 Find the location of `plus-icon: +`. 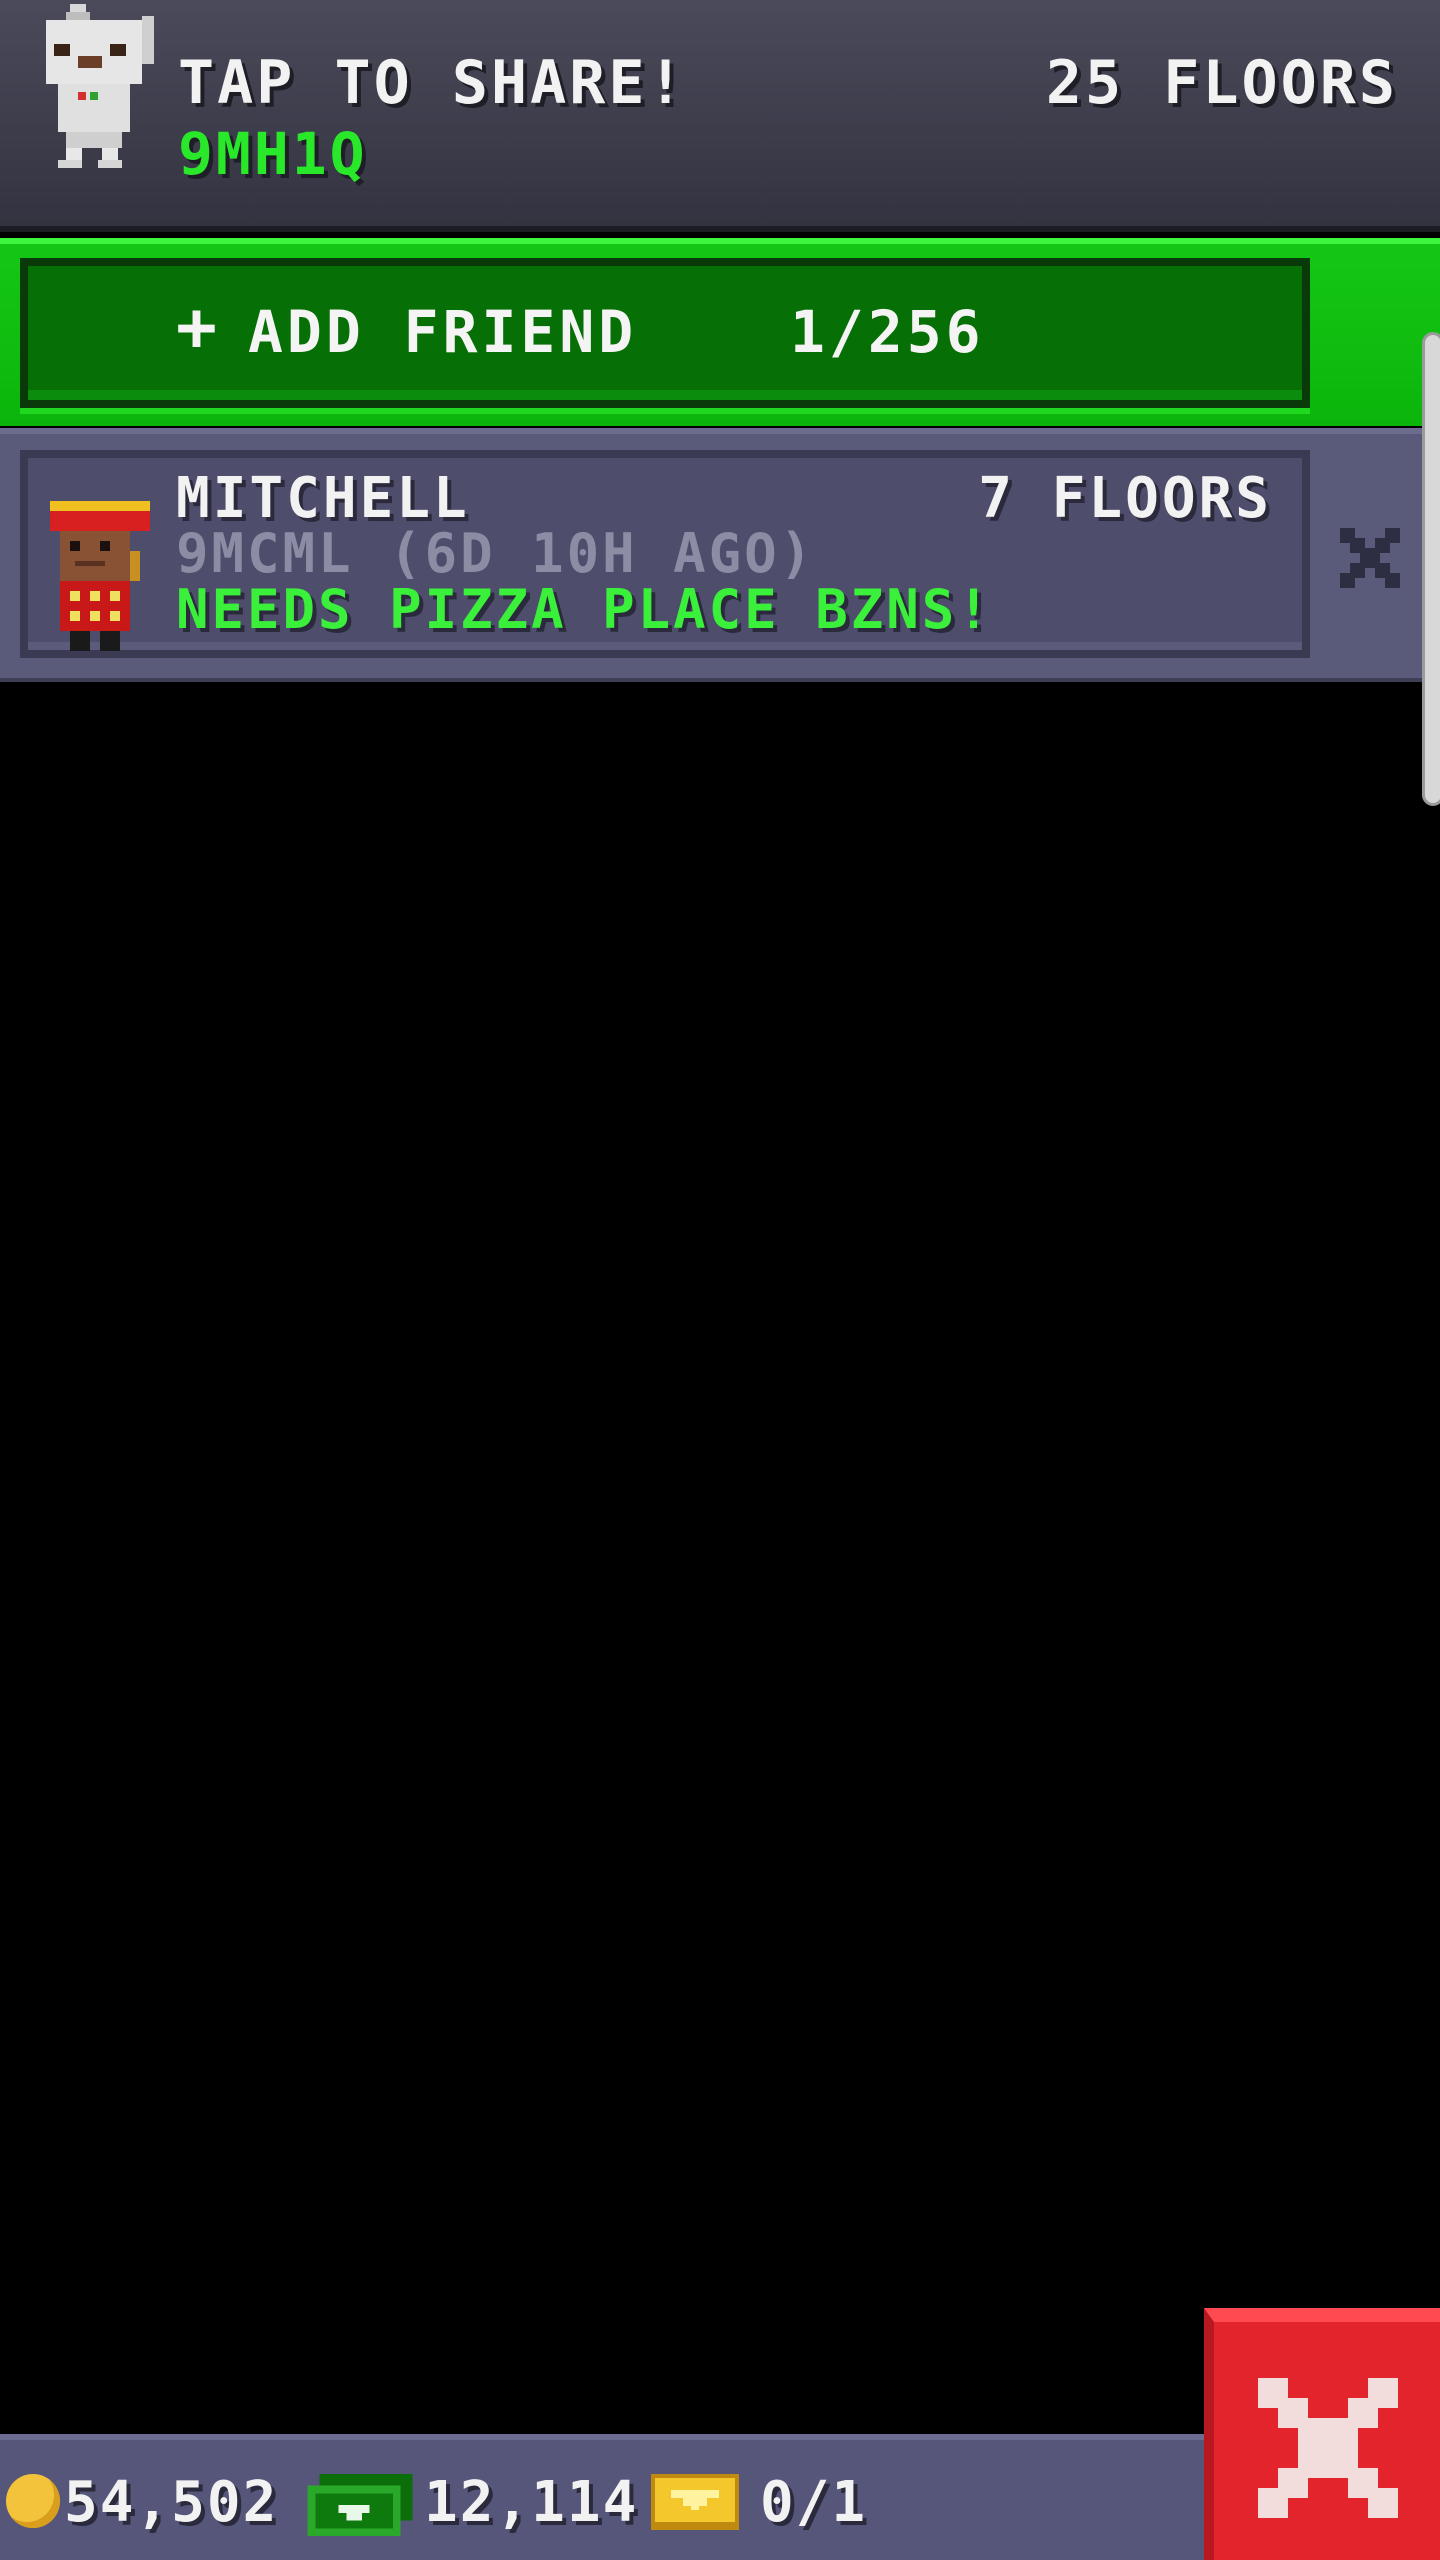

plus-icon: + is located at coordinates (196, 327).